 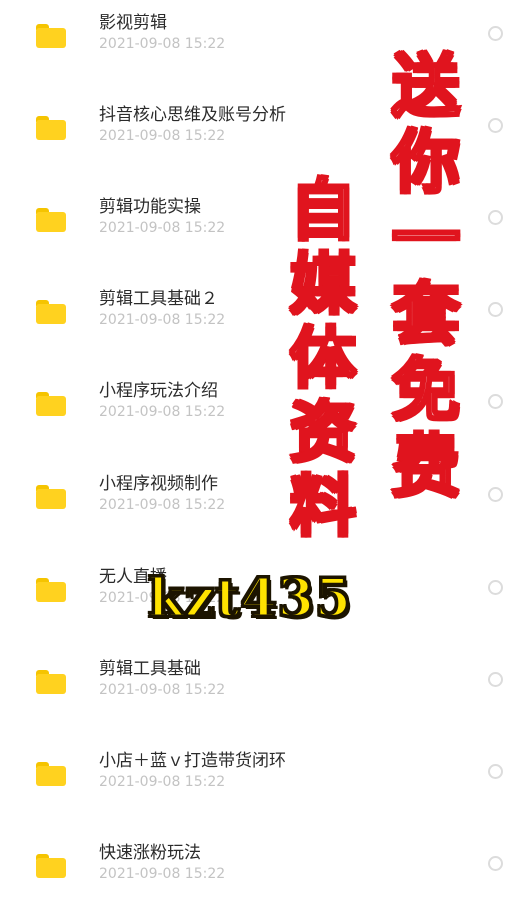 What do you see at coordinates (158, 299) in the screenshot?
I see `file-name: 剪辑工具基础２` at bounding box center [158, 299].